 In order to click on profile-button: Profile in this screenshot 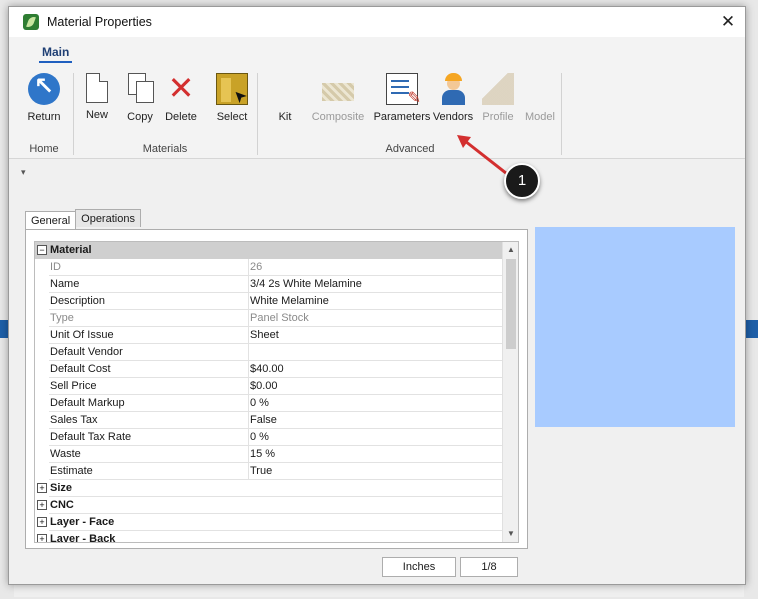, I will do `click(498, 98)`.